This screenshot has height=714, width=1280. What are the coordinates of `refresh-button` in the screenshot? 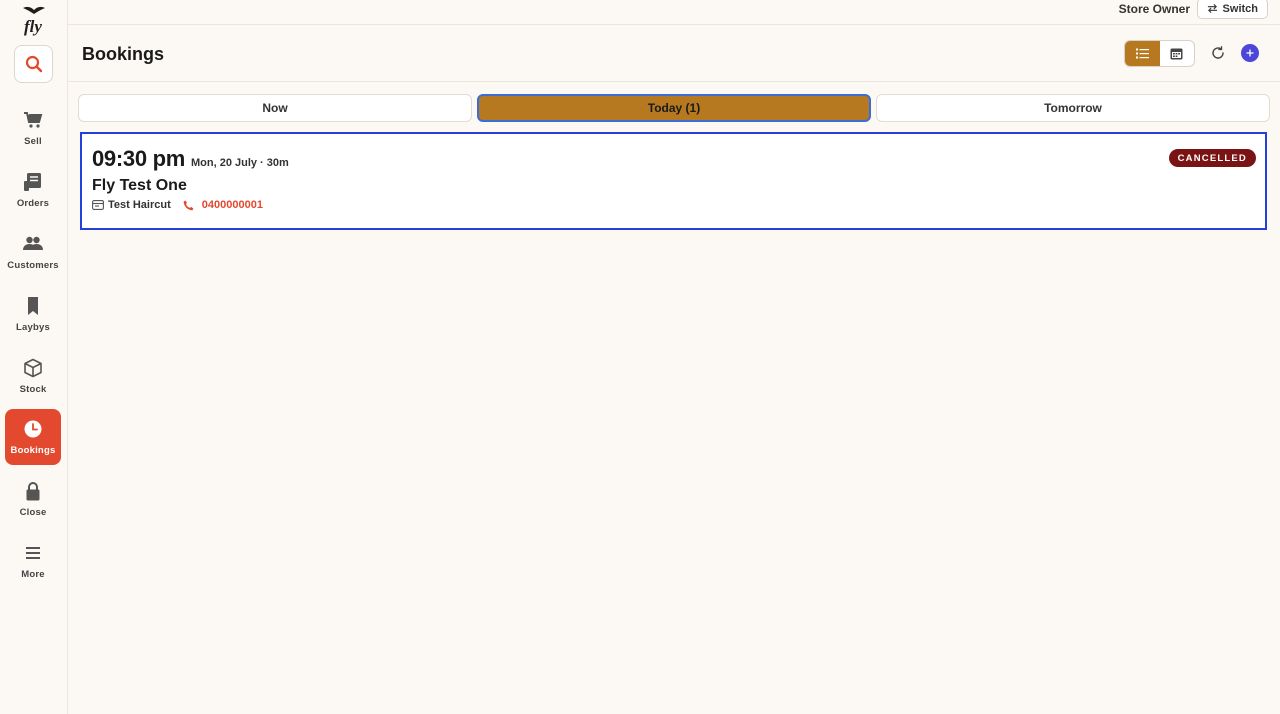 It's located at (1218, 53).